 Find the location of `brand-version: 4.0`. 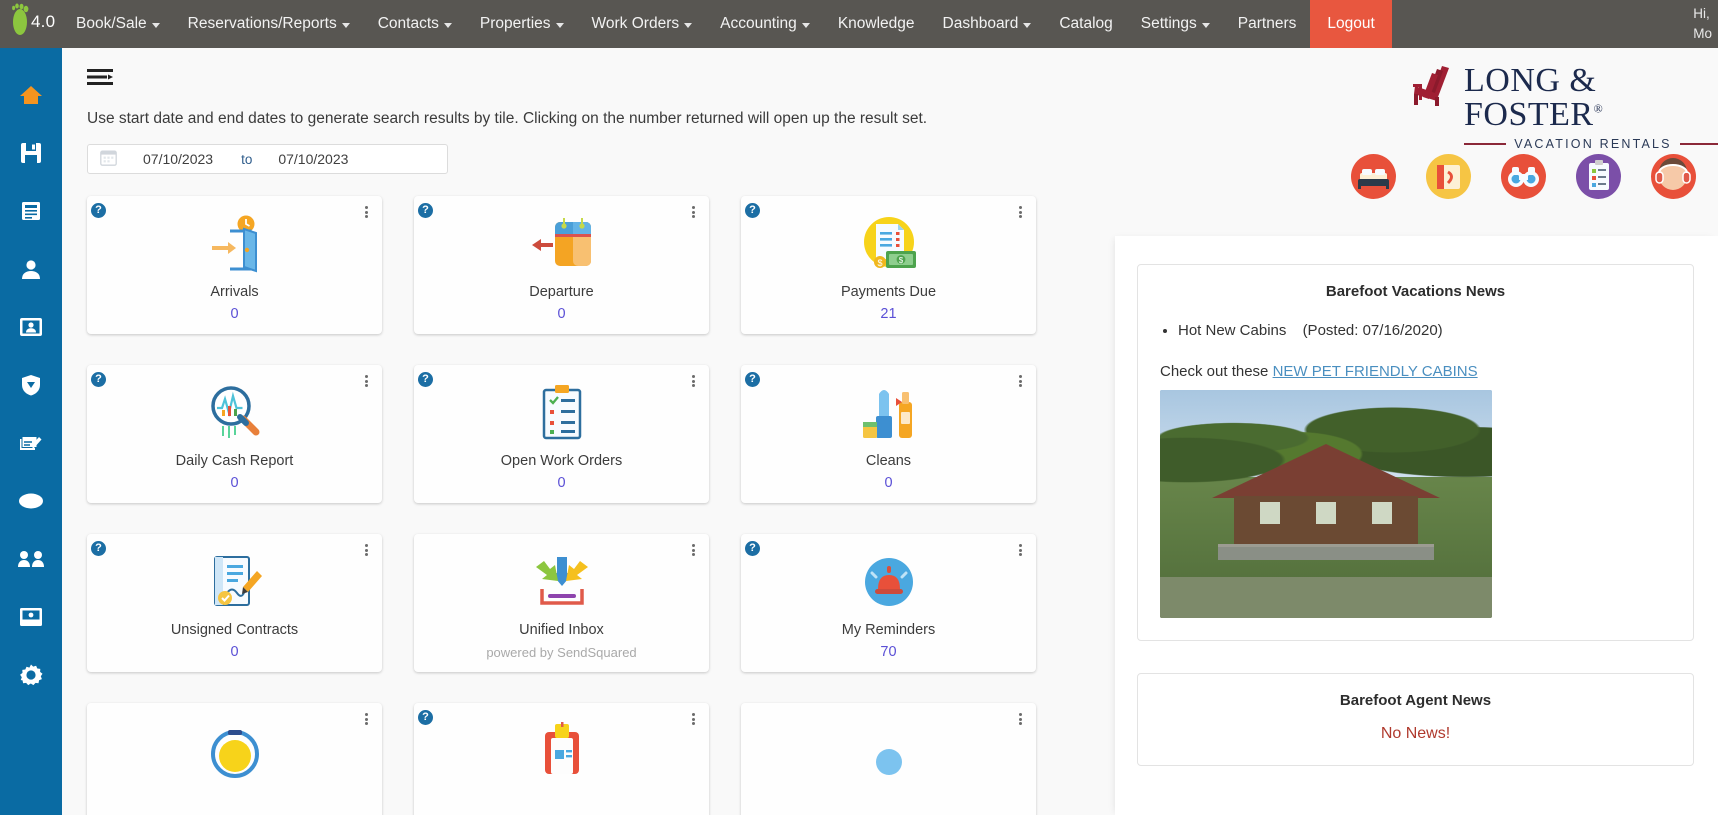

brand-version: 4.0 is located at coordinates (43, 21).